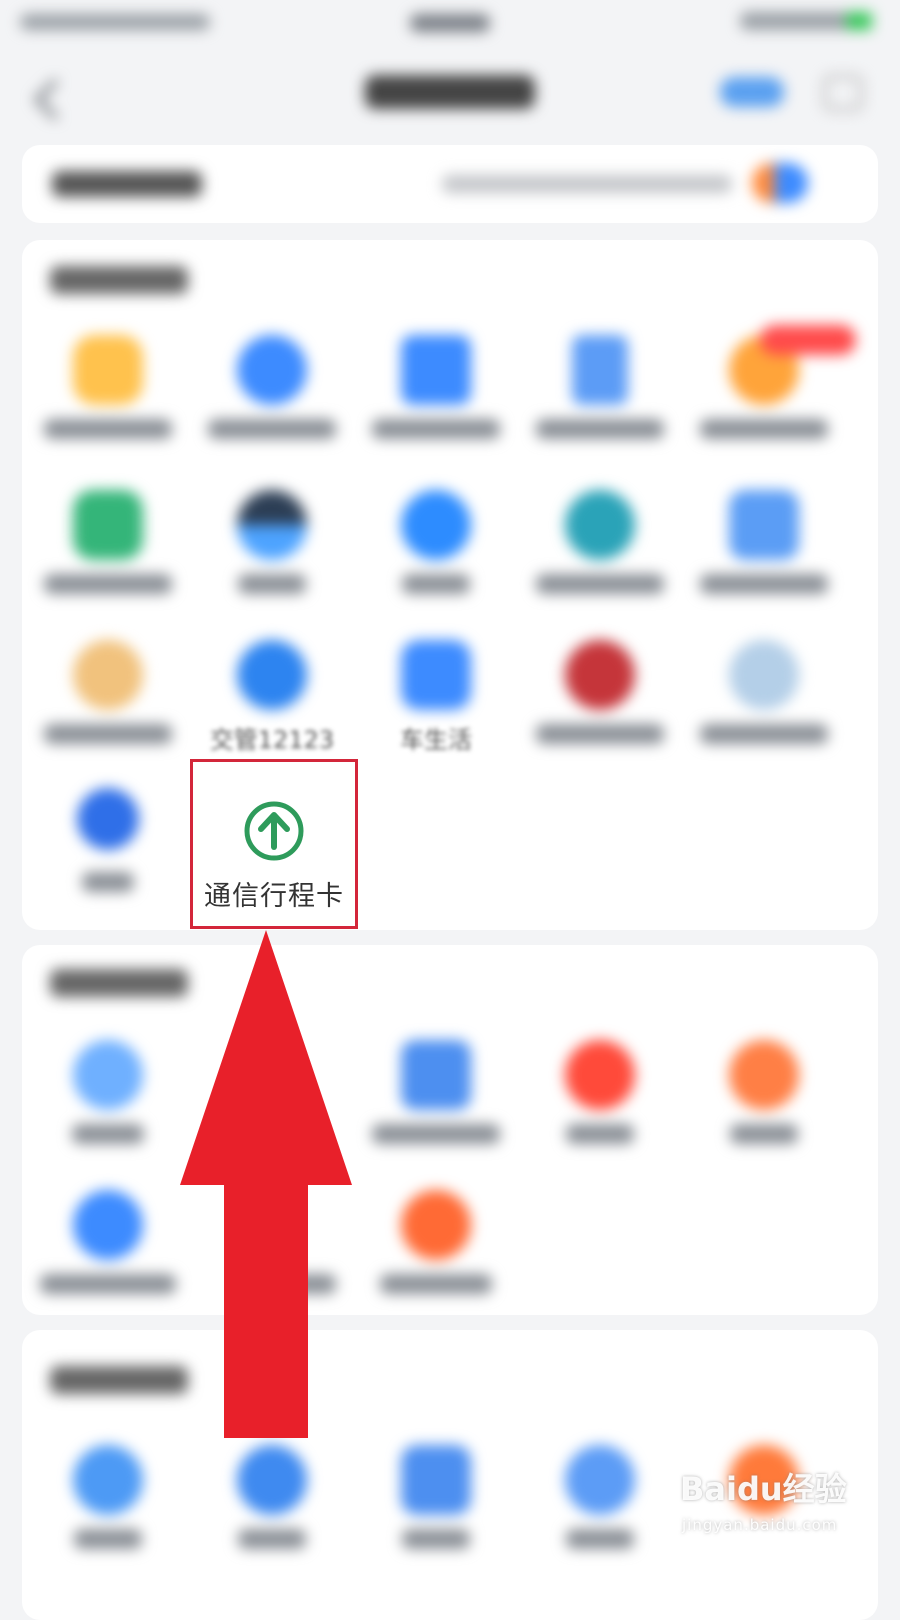 Image resolution: width=900 pixels, height=1620 pixels. I want to click on itinerary-card-item: 通信行程卡, so click(274, 844).